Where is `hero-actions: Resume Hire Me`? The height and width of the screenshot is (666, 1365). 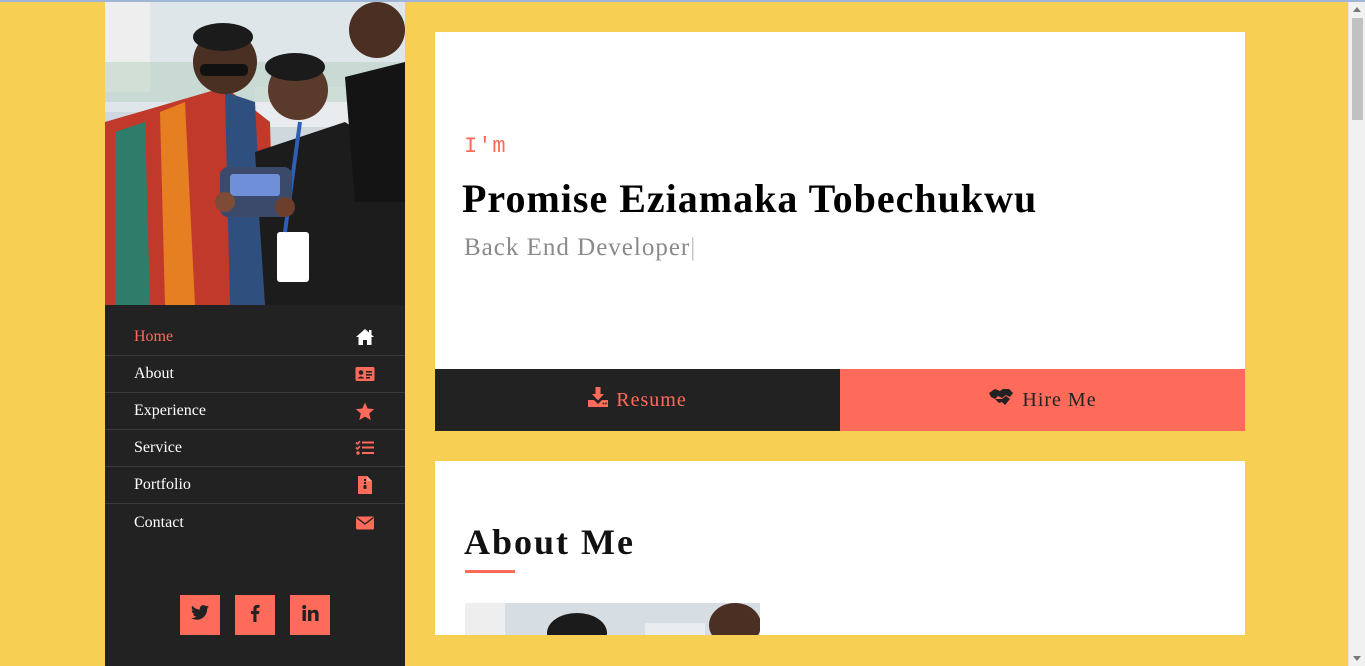 hero-actions: Resume Hire Me is located at coordinates (840, 400).